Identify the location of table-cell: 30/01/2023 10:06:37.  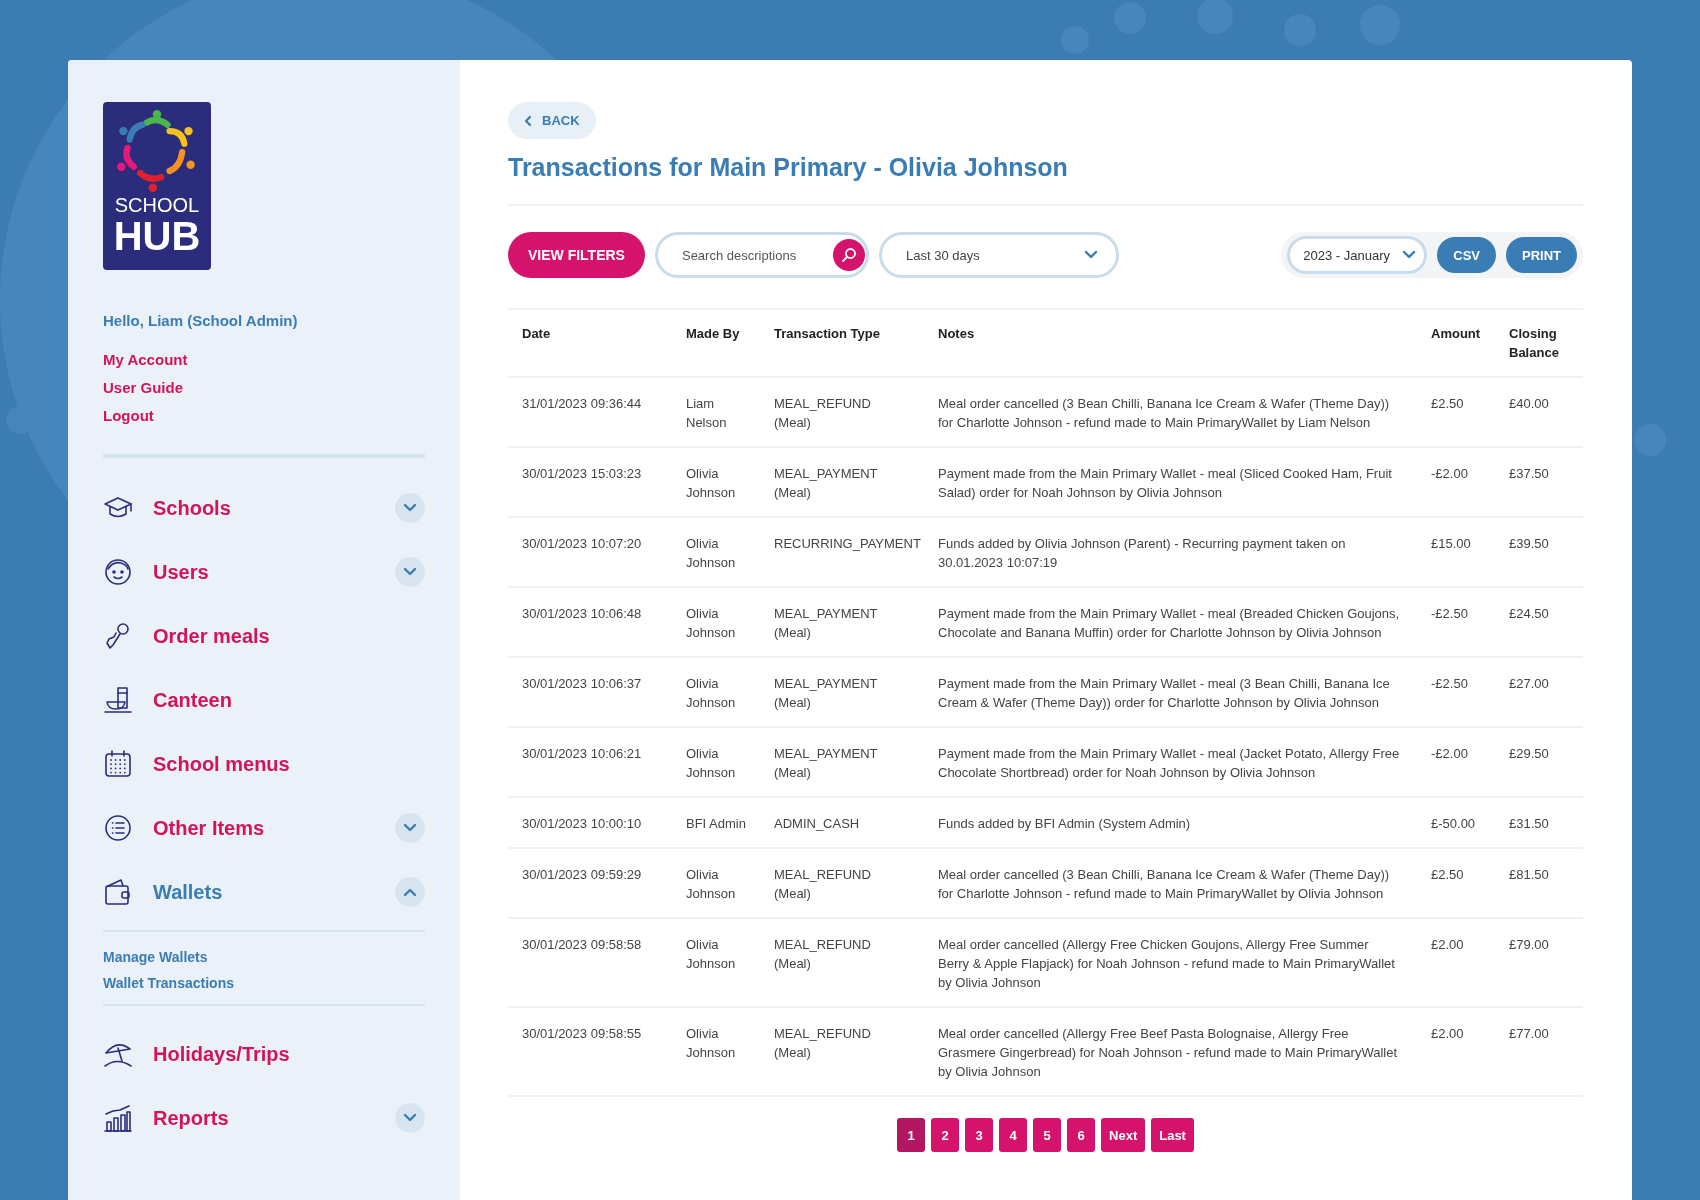
(582, 683).